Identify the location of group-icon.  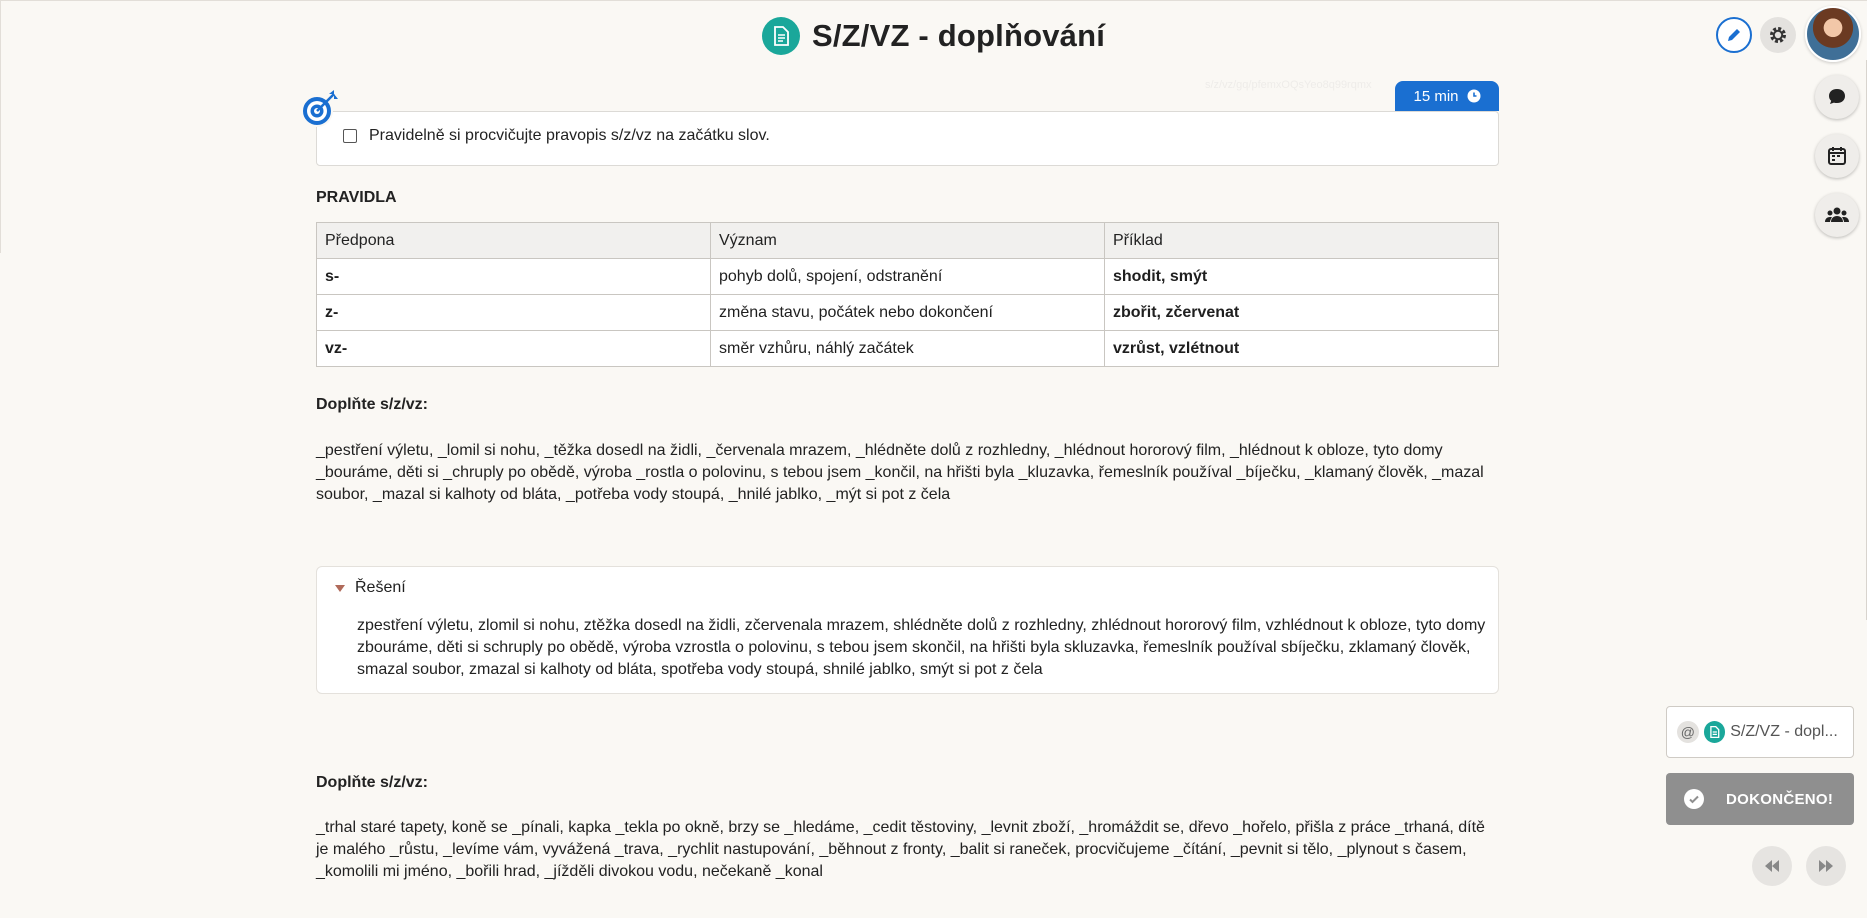
(1837, 214).